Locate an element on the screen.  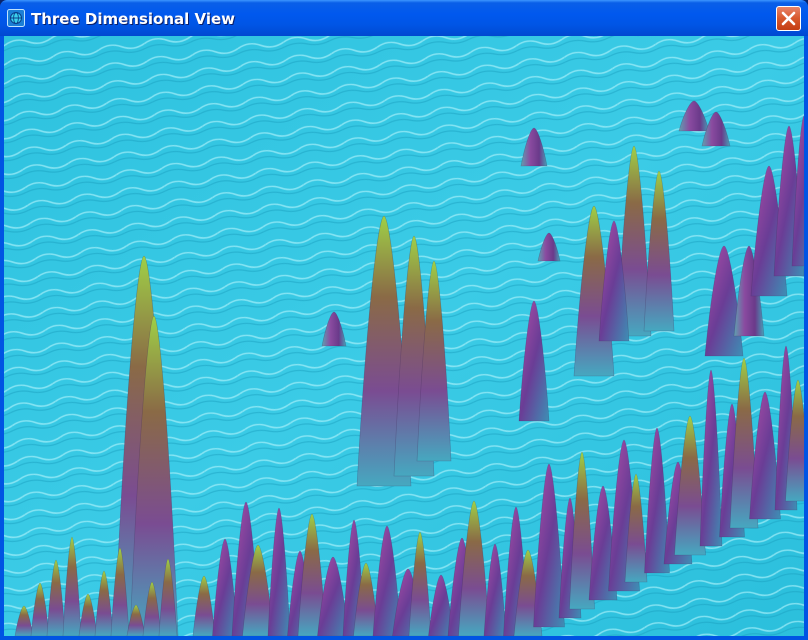
close-button is located at coordinates (788, 18).